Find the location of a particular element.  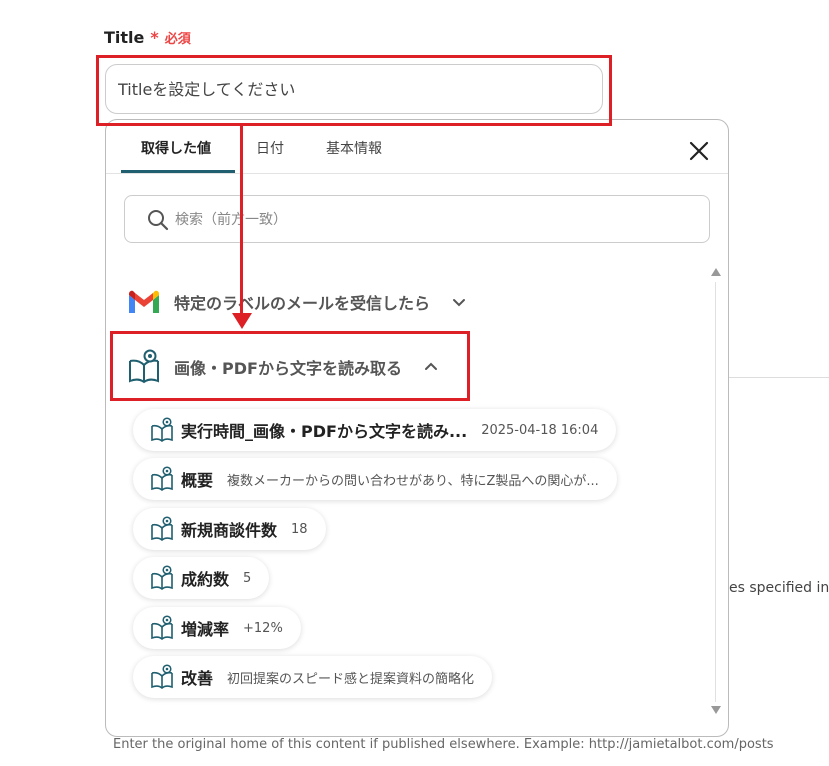

chevron-up-icon is located at coordinates (430, 366).